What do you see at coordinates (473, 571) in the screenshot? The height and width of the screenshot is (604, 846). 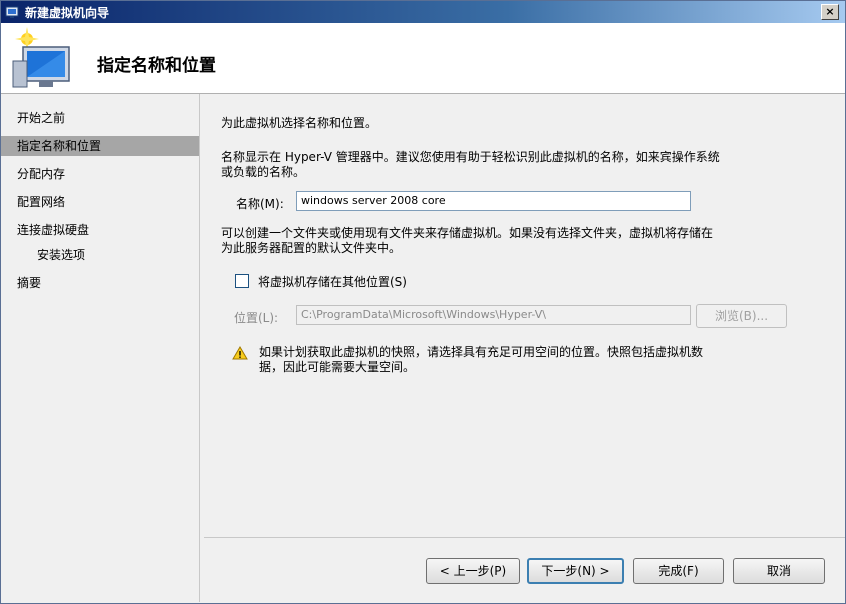 I see `previous-button: < 上一步(P)` at bounding box center [473, 571].